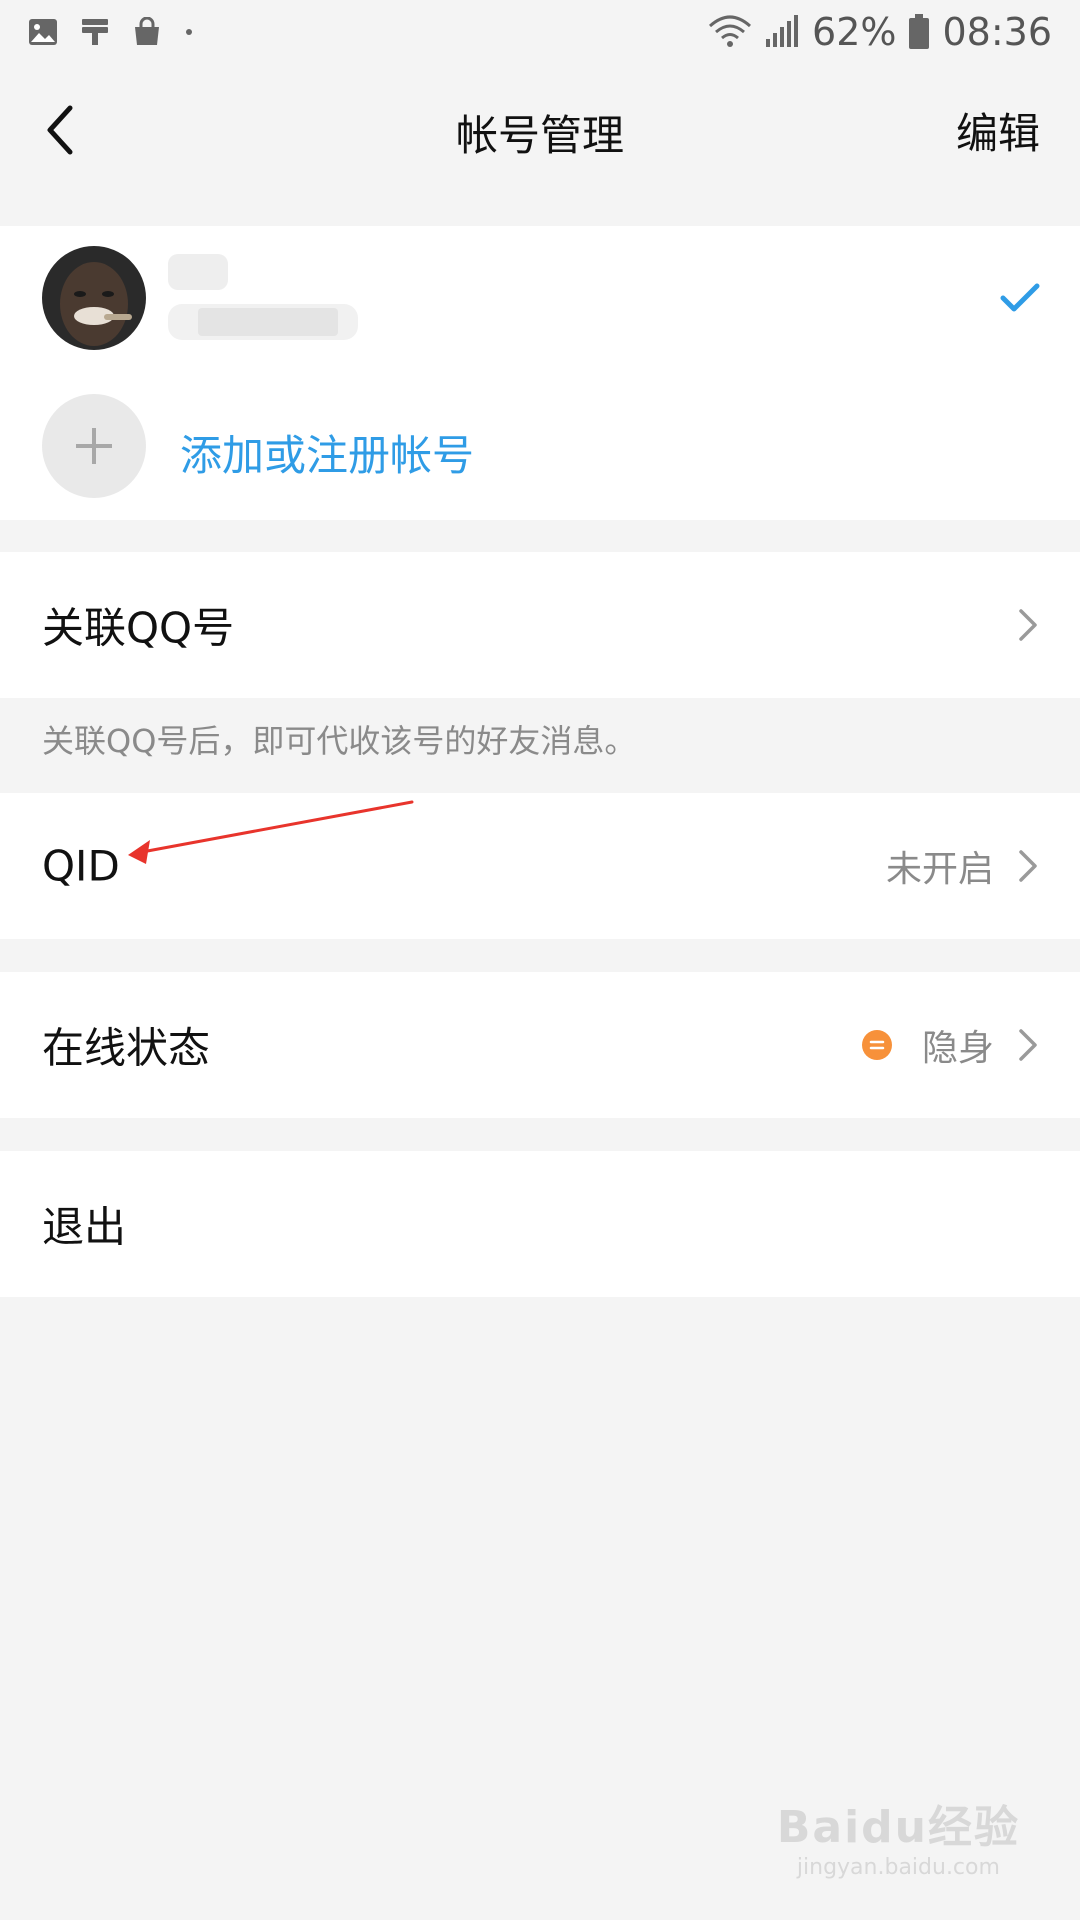 The image size is (1080, 1920). I want to click on wifi-icon, so click(730, 31).